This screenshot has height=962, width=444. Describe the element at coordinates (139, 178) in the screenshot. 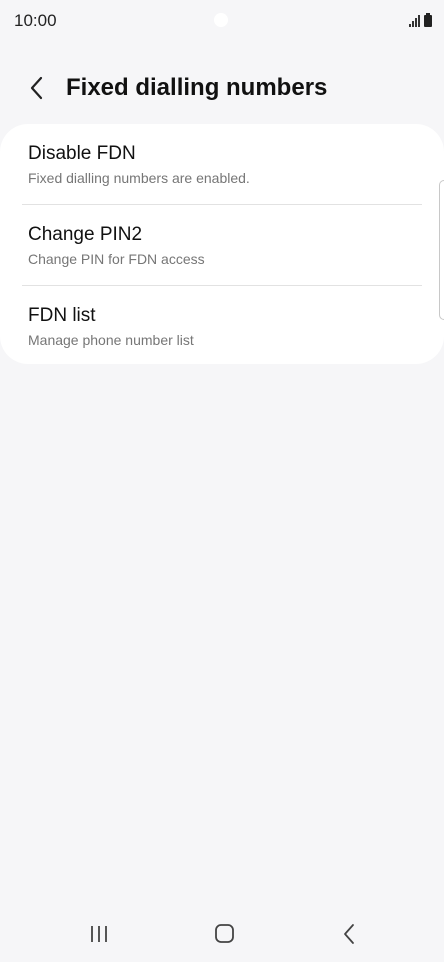

I see `menu-item-subtitle: Fixed dialling numbers are enabled.` at that location.